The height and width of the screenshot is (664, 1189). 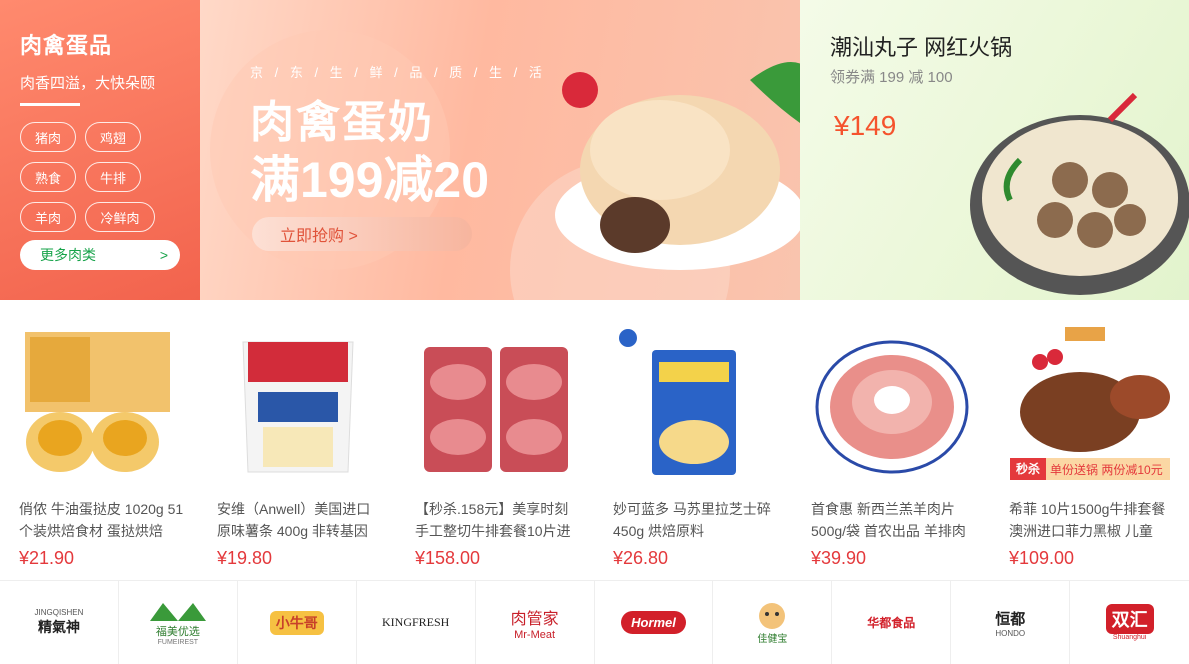 I want to click on brand-logo: JINGQISHEN 精氣神, so click(x=59, y=622).